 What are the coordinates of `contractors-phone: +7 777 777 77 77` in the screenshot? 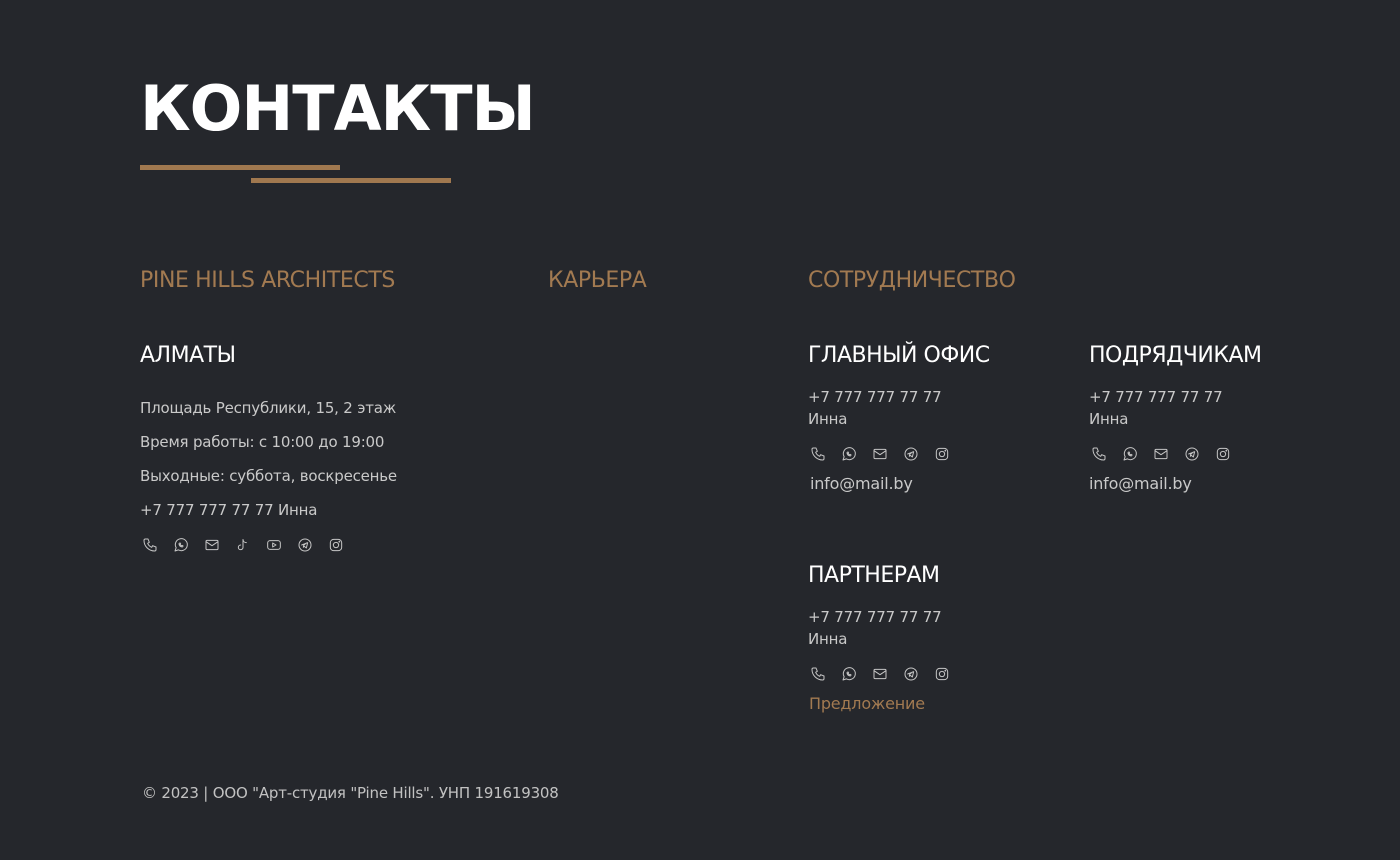 It's located at (1156, 397).